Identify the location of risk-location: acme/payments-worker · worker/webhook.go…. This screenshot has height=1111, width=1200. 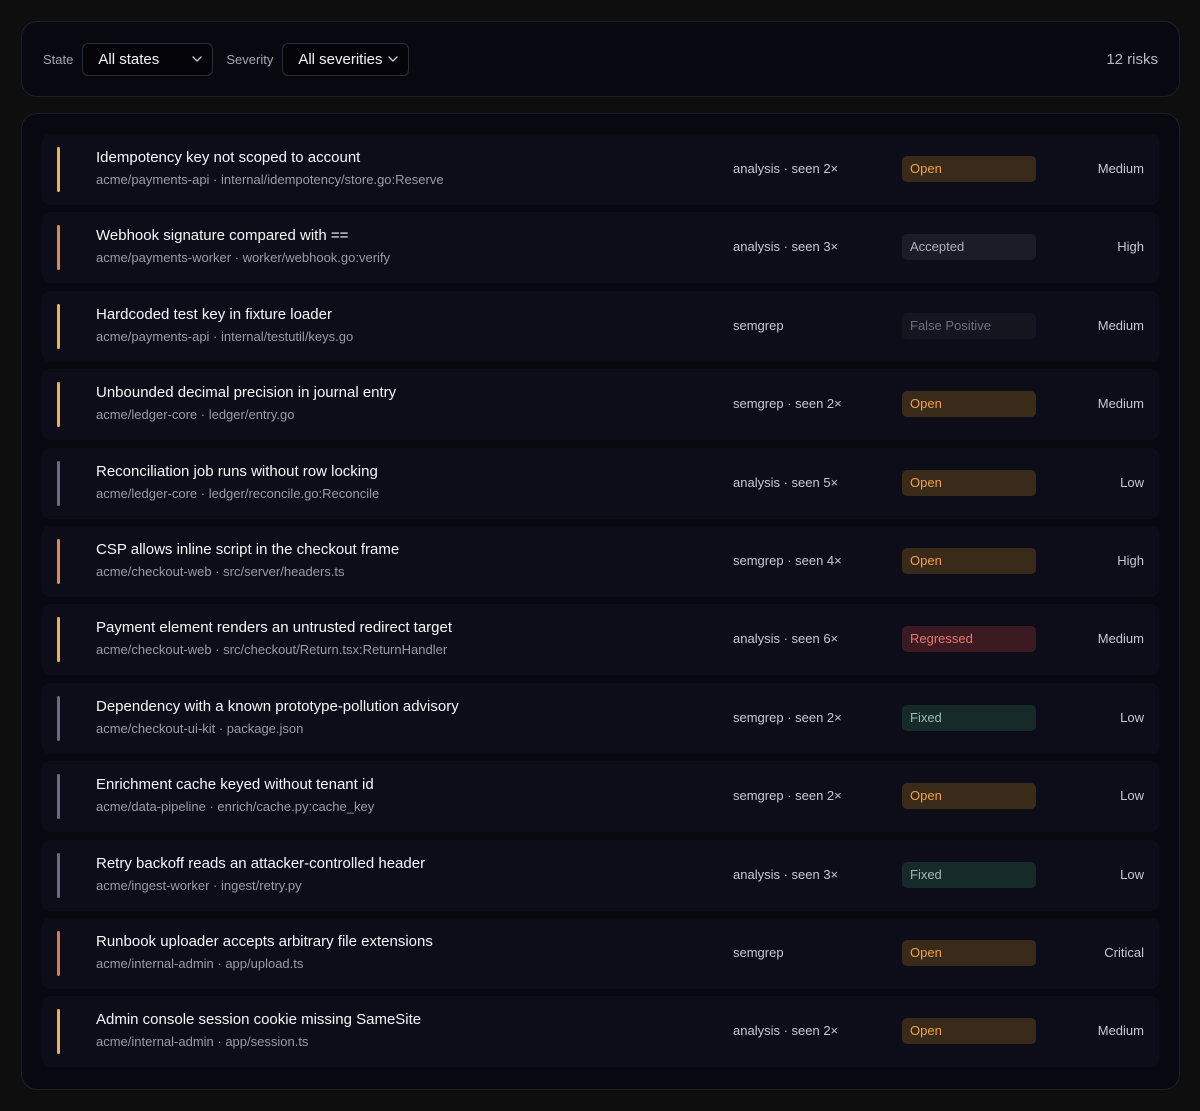
(243, 258).